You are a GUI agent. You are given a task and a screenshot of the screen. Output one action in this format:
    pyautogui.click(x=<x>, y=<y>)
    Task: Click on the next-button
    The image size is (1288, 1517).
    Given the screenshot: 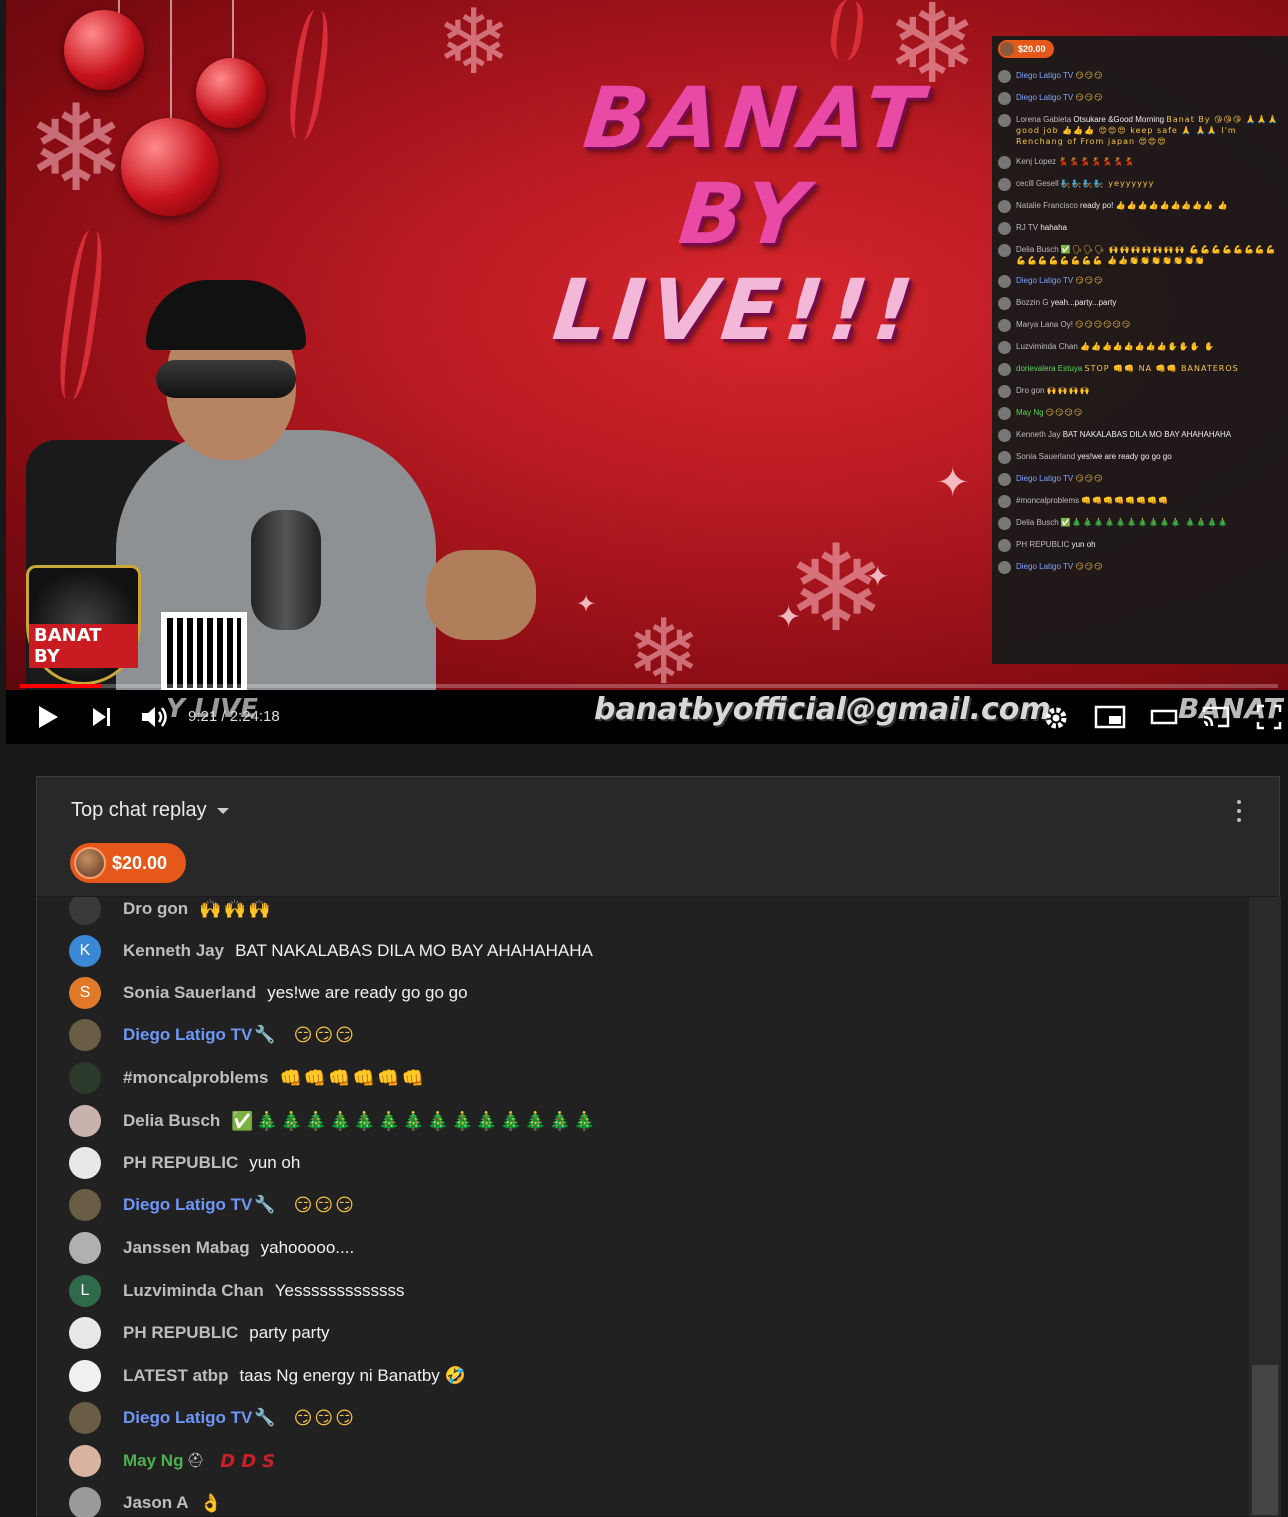 What is the action you would take?
    pyautogui.click(x=102, y=719)
    